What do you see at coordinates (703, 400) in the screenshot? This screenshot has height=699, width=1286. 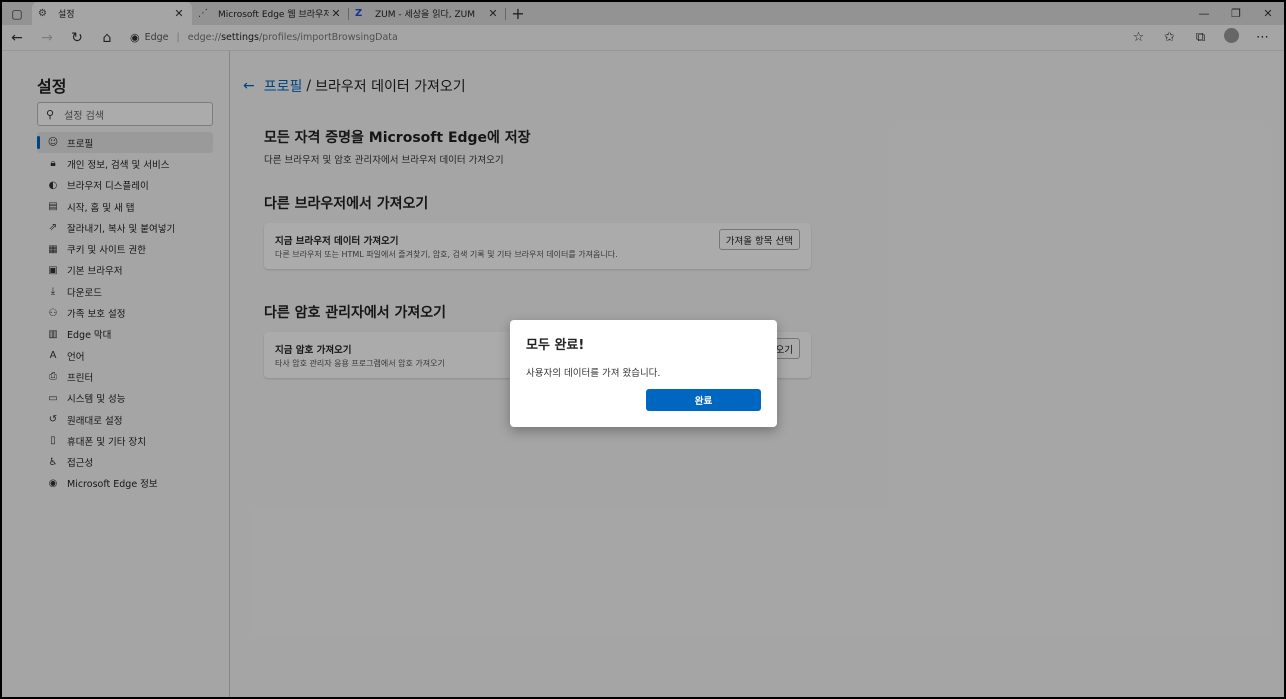 I see `done-button: 완료` at bounding box center [703, 400].